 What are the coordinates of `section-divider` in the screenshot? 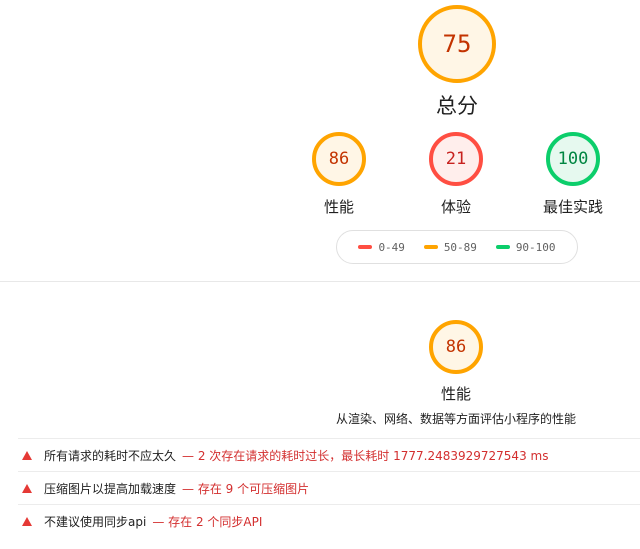 It's located at (320, 281).